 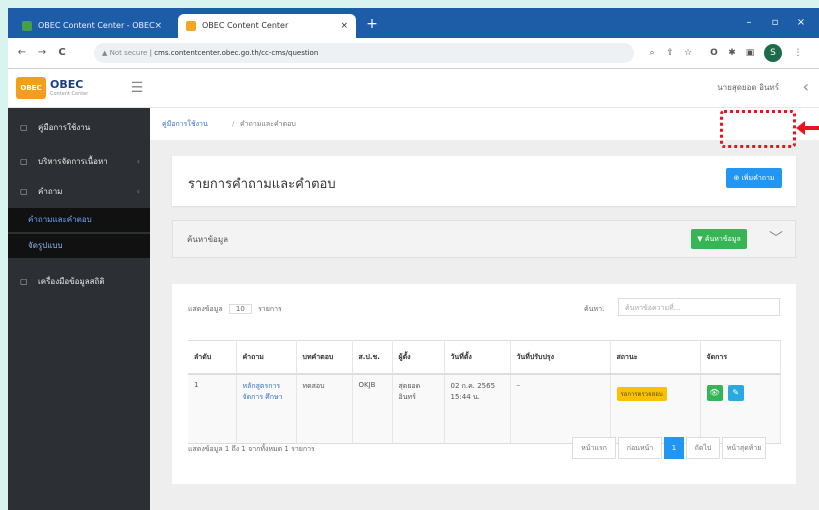 I want to click on logo-mark: OBEC, so click(x=31, y=88).